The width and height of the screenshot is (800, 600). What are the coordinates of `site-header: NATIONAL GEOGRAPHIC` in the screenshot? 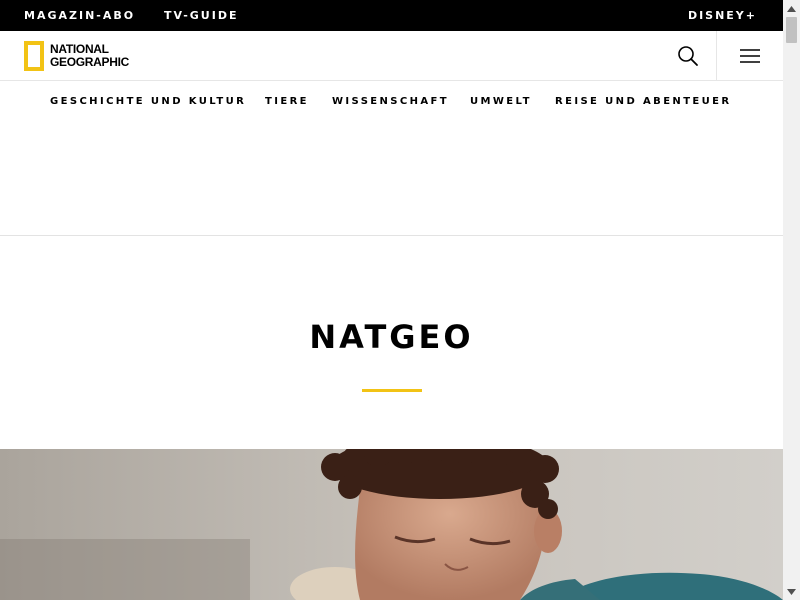 It's located at (391, 56).